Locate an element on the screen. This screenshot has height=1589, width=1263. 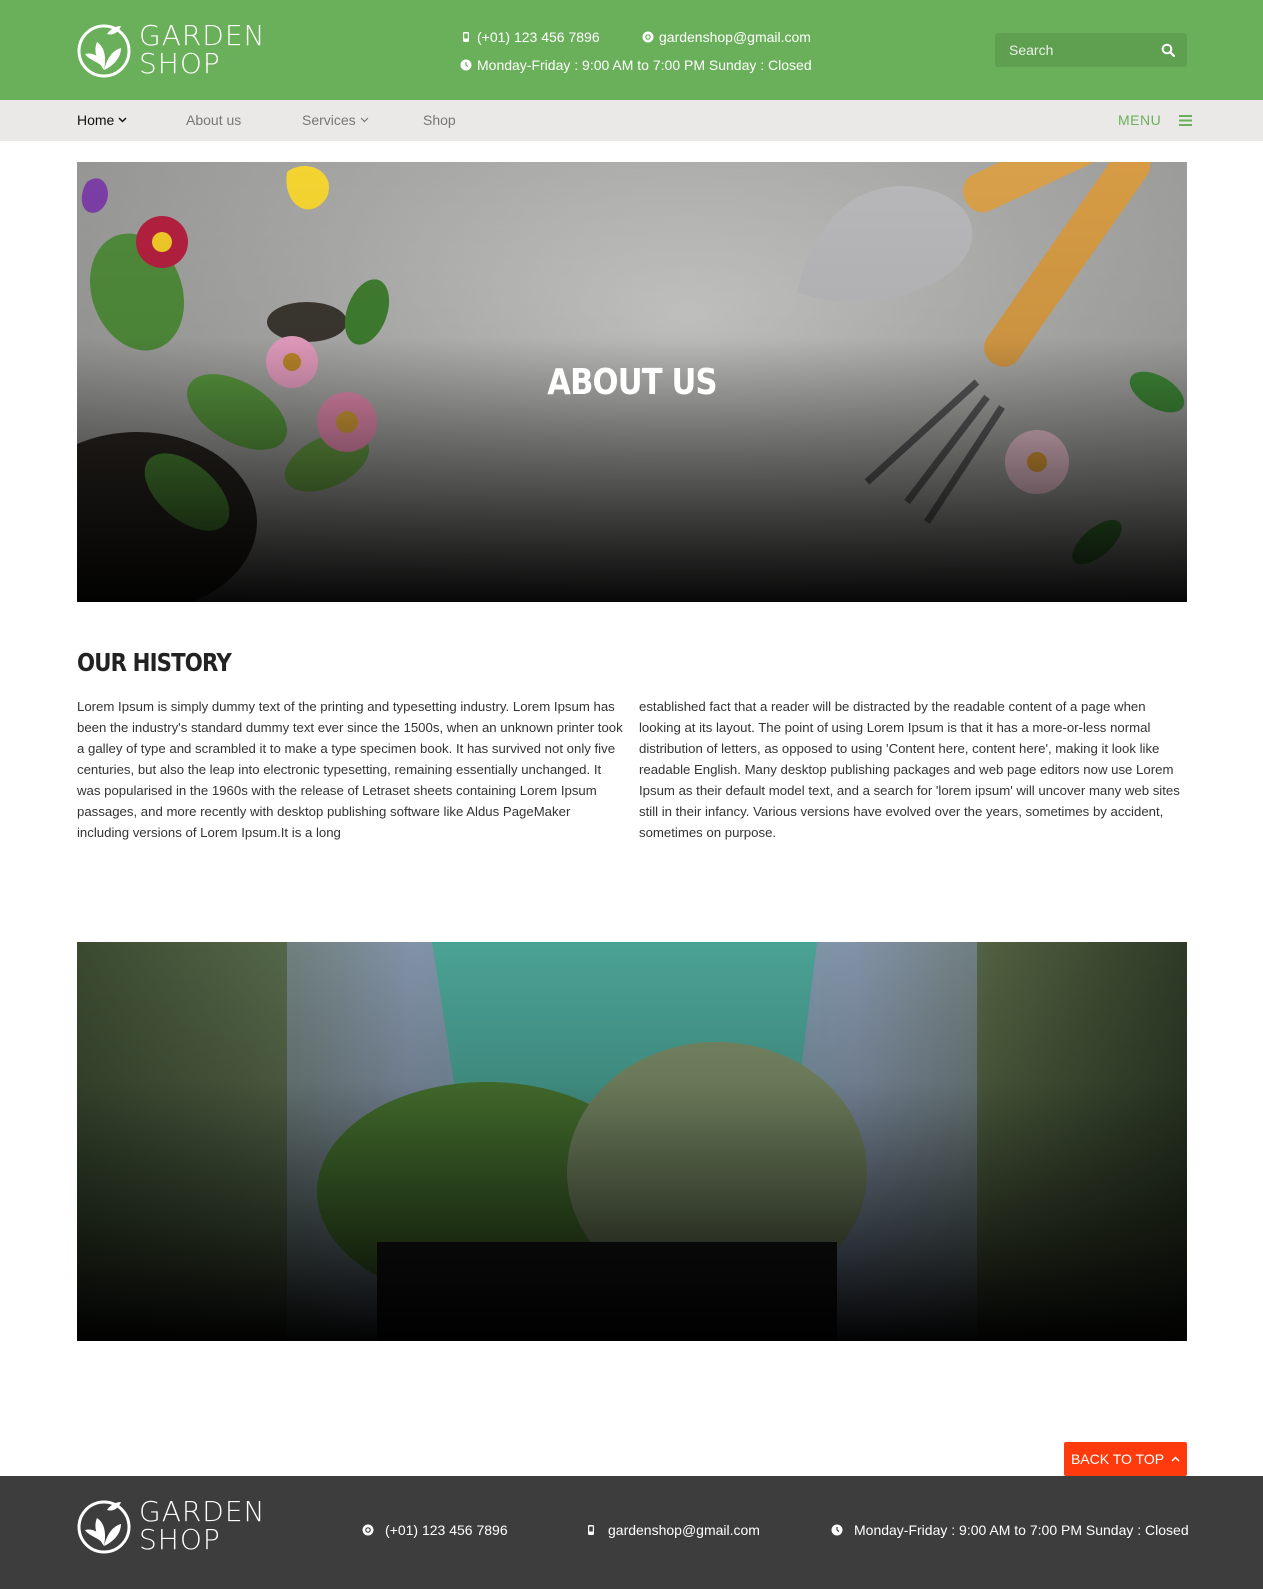
nav-item-label: About us is located at coordinates (214, 120).